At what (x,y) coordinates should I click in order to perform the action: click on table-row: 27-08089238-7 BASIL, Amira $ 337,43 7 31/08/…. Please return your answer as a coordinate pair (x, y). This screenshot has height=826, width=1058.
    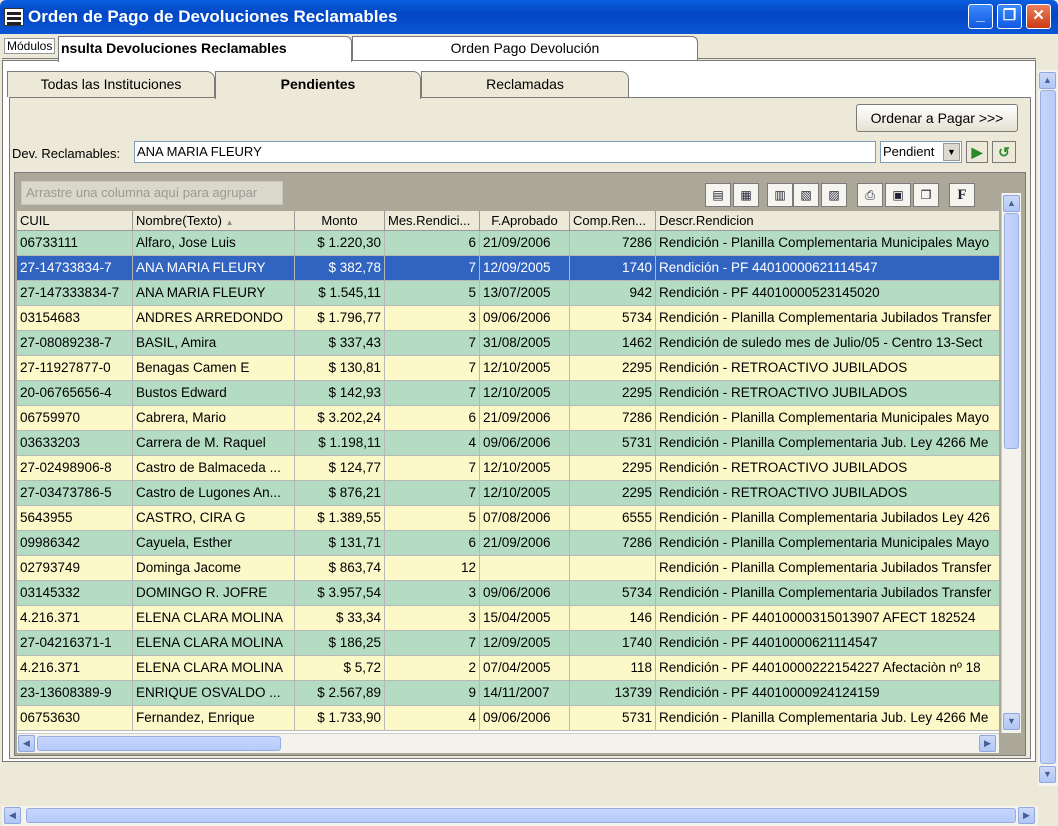
    Looking at the image, I should click on (508, 343).